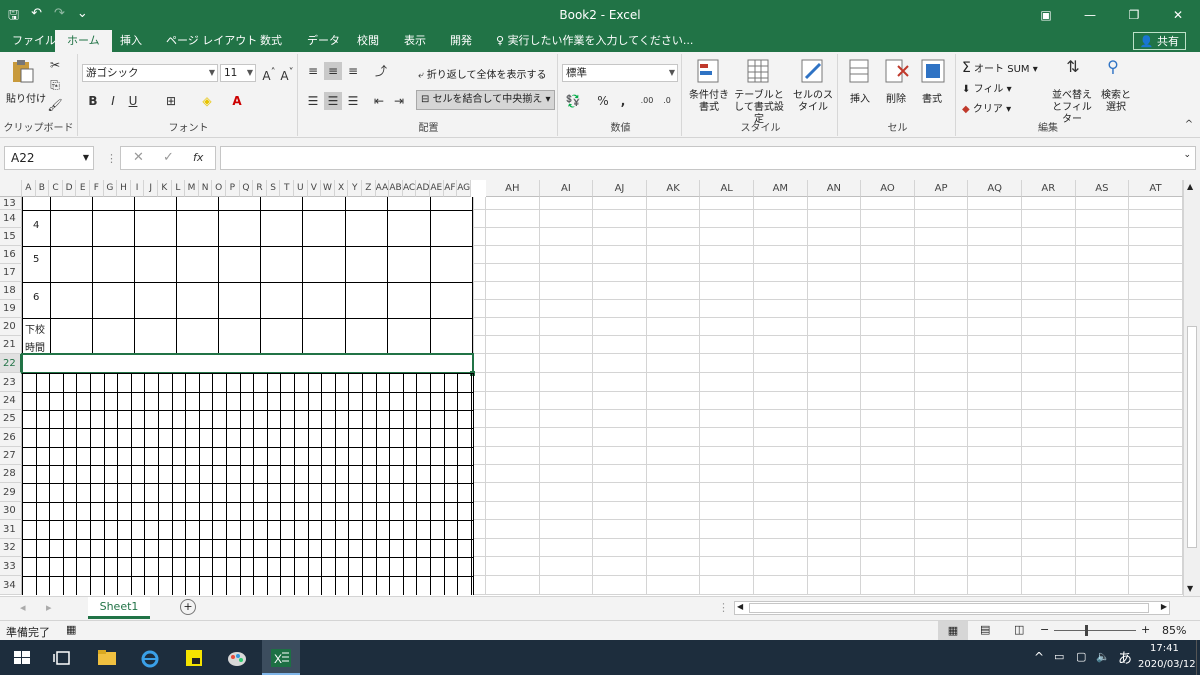 Image resolution: width=1200 pixels, height=675 pixels. What do you see at coordinates (247, 363) in the screenshot?
I see `selected-range-a22` at bounding box center [247, 363].